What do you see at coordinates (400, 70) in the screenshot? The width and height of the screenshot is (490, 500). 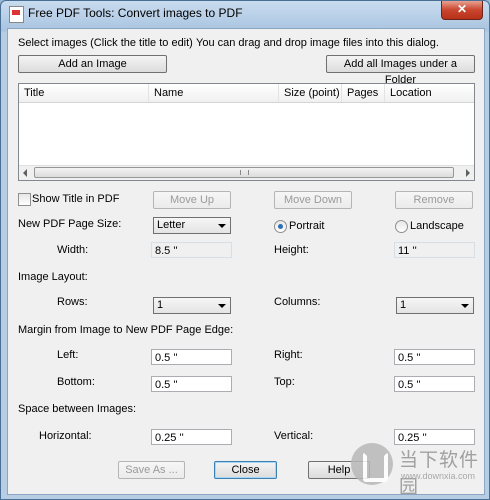 I see `add-folder-button: Add all Images under a Folder` at bounding box center [400, 70].